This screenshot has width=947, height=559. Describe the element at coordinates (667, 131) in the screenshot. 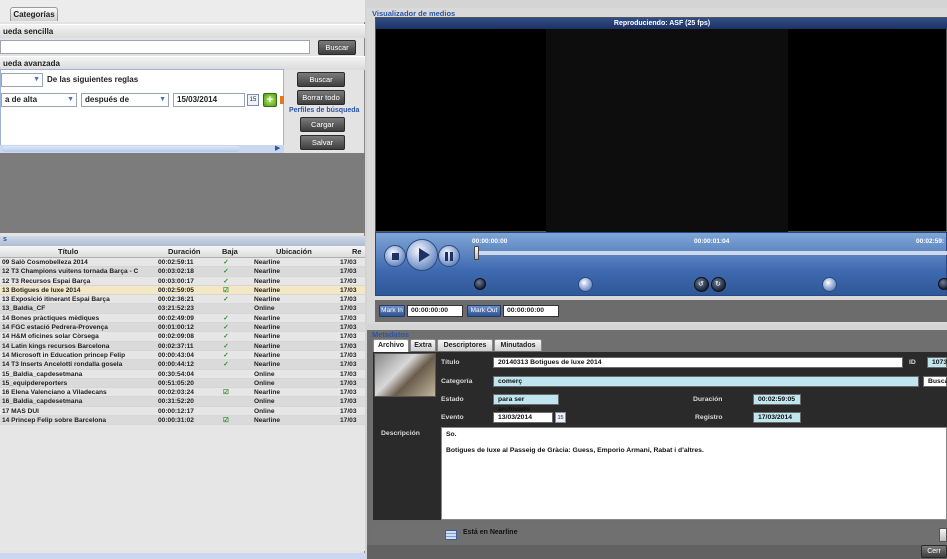

I see `video-canvas` at that location.